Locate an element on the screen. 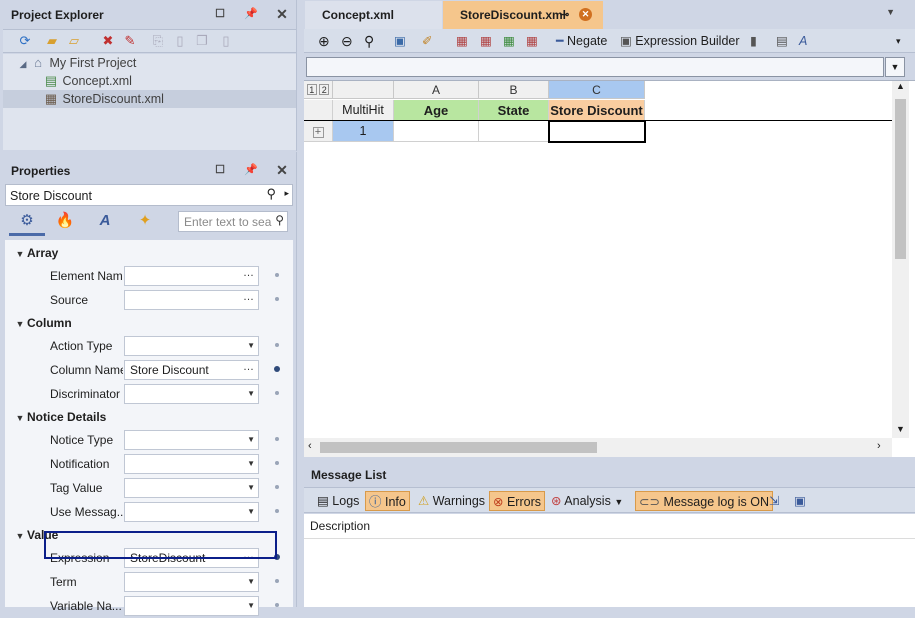 This screenshot has width=915, height=618. horizontal-scroll-thumb is located at coordinates (458, 447).